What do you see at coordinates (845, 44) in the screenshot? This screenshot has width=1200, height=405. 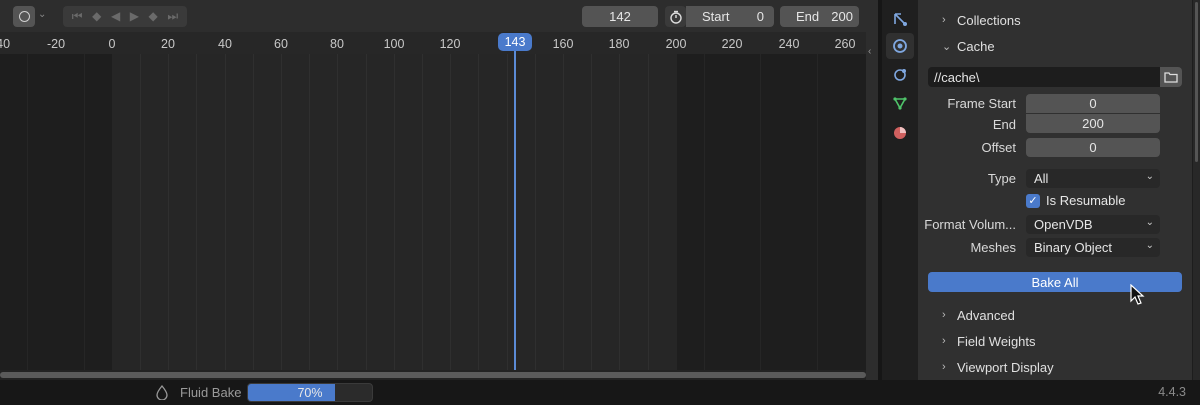 I see `ruler-tick: 260` at bounding box center [845, 44].